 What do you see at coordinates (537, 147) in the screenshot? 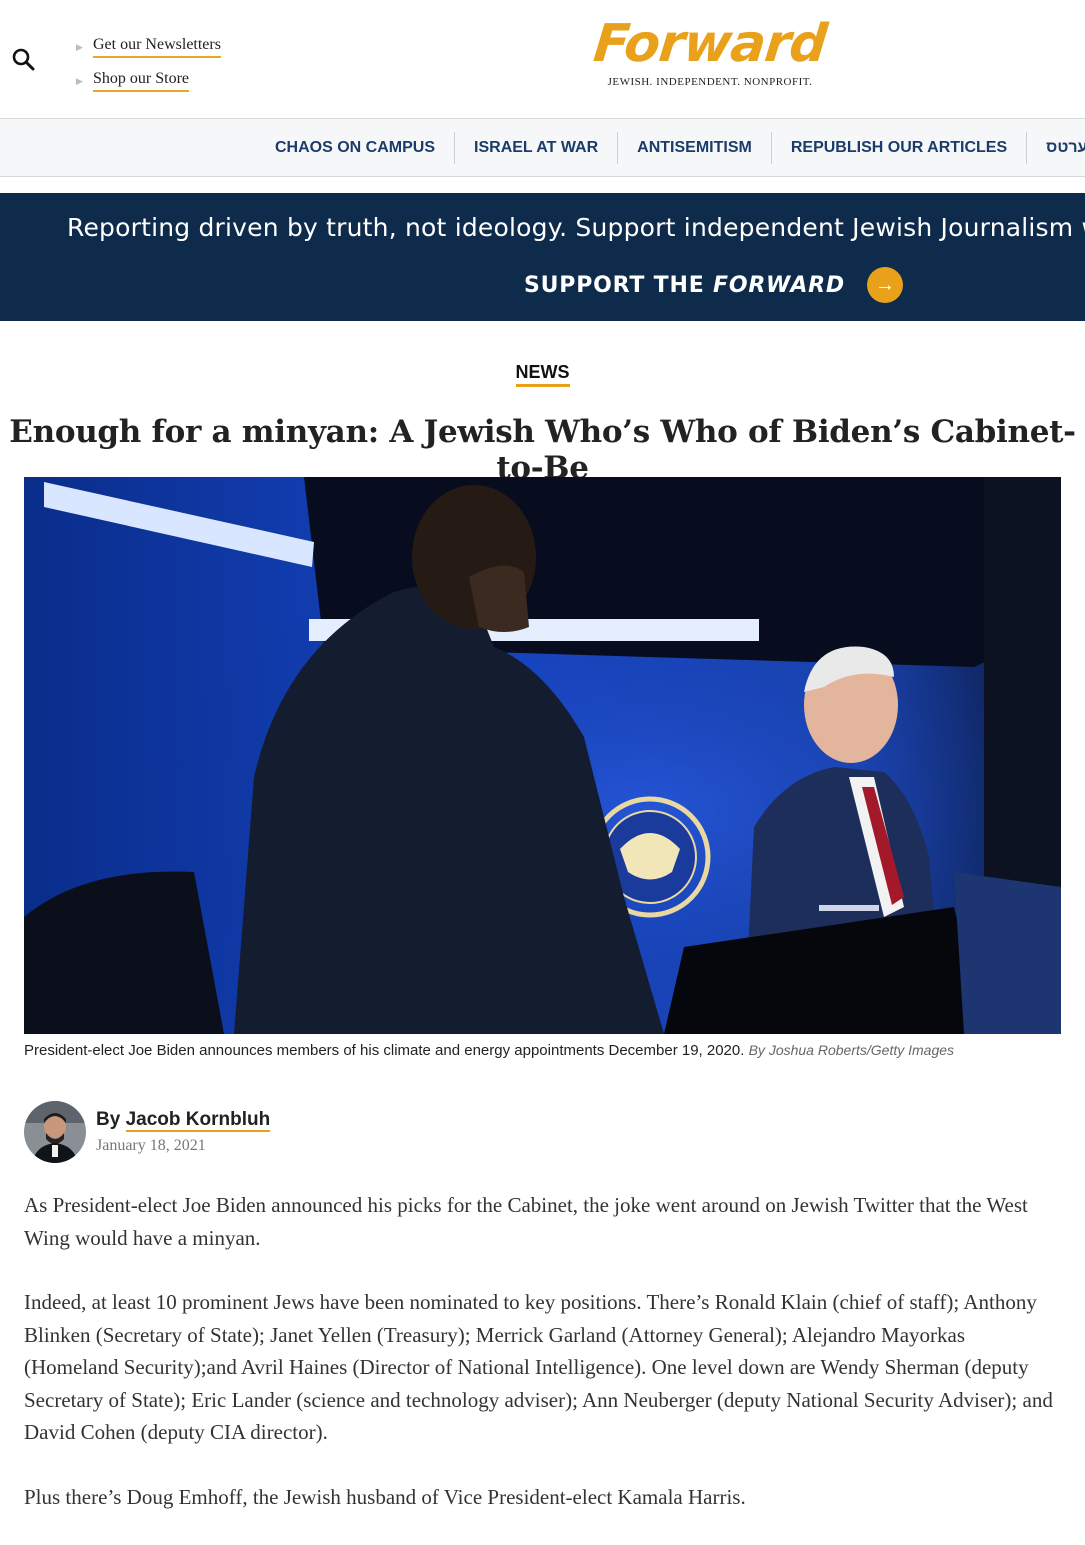
I see `nav-item-israel-at-war: ISRAEL AT WAR` at bounding box center [537, 147].